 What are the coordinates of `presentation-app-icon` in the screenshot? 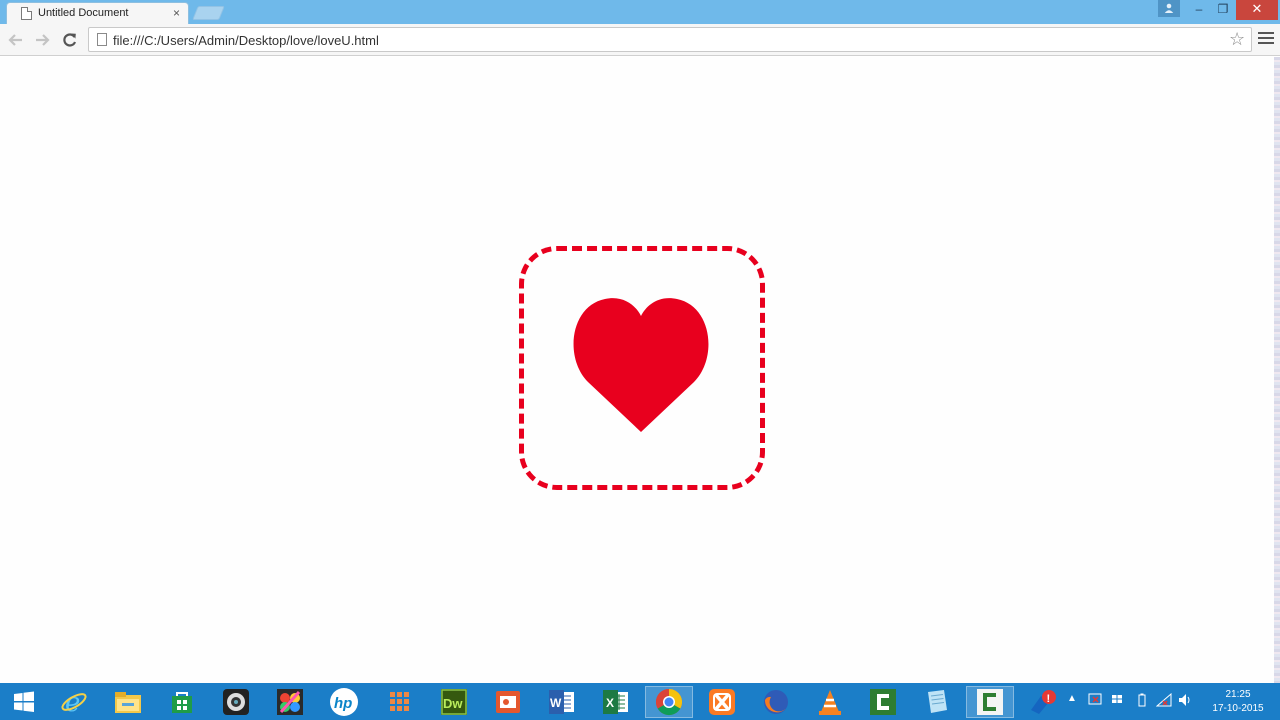 It's located at (508, 702).